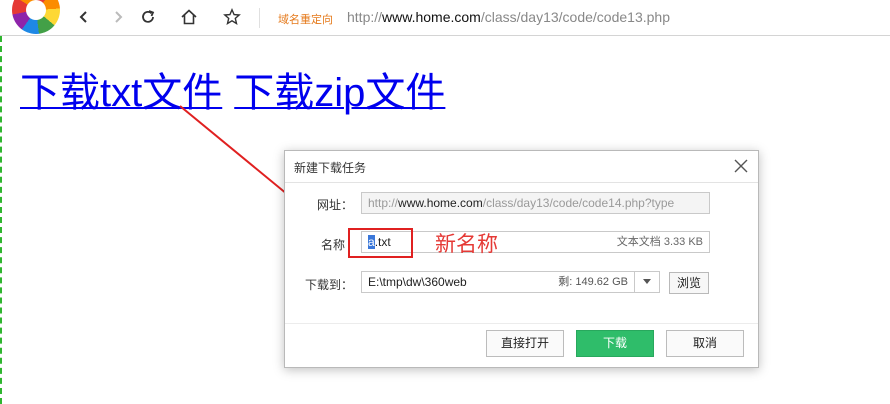  Describe the element at coordinates (259, 18) in the screenshot. I see `address-divider` at that location.